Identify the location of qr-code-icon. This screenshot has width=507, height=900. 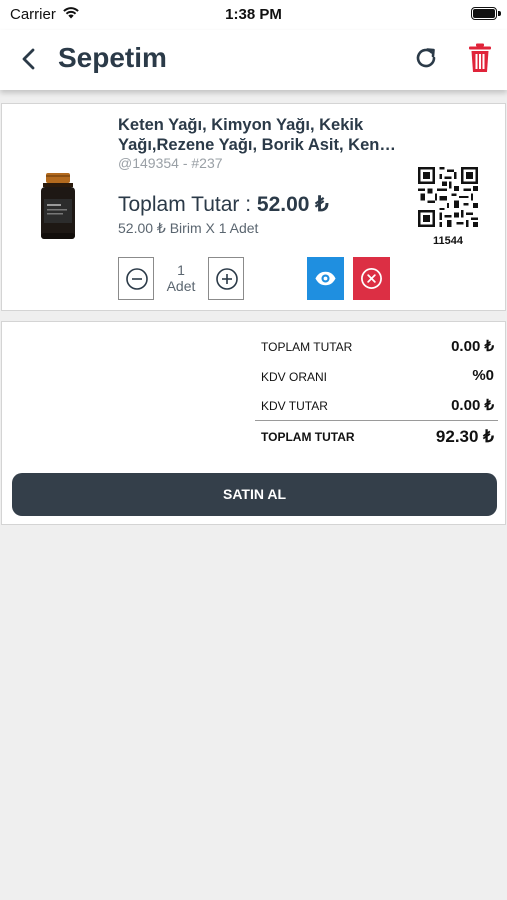
(448, 197).